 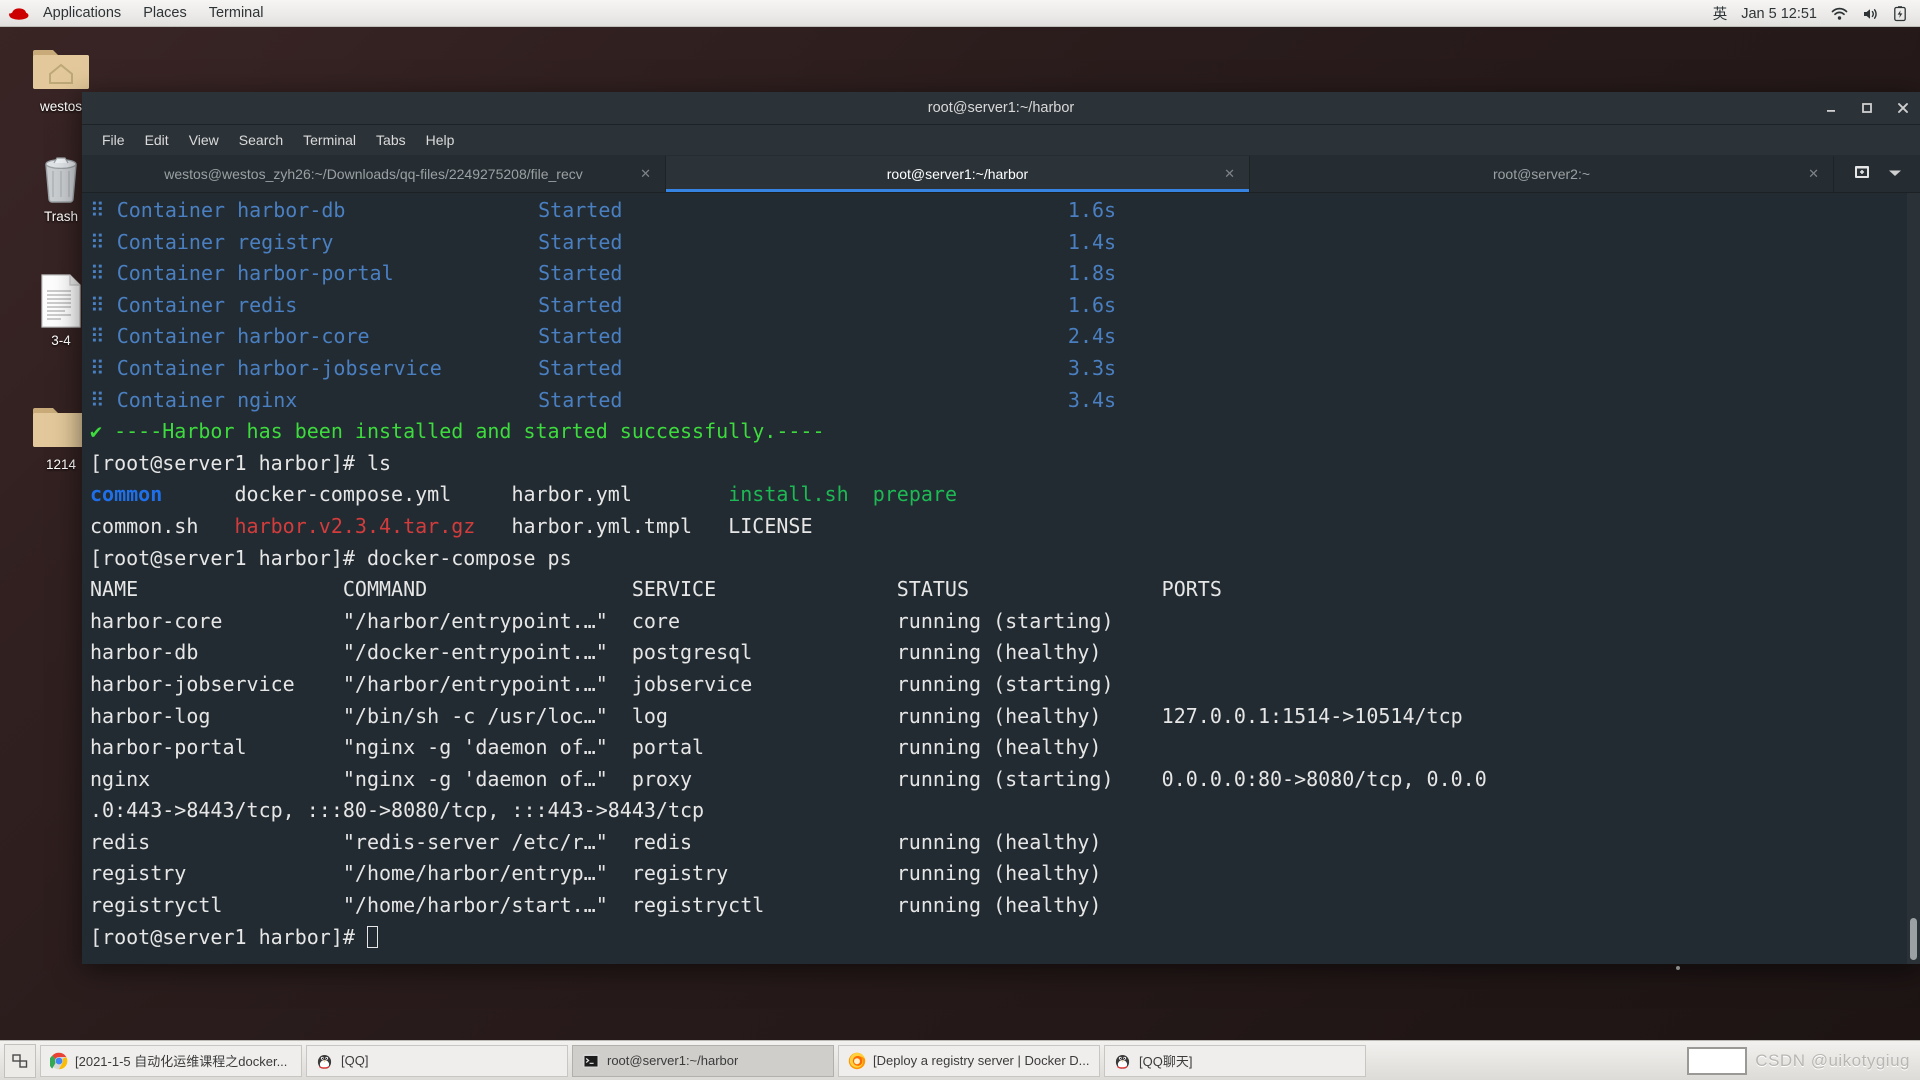 I want to click on maximize-button, so click(x=1867, y=108).